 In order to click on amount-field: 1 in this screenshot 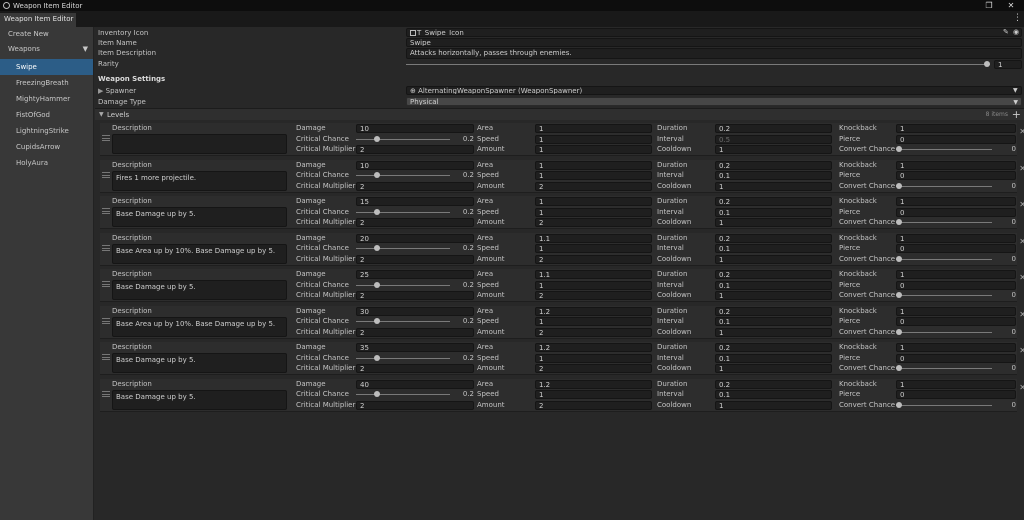, I will do `click(593, 149)`.